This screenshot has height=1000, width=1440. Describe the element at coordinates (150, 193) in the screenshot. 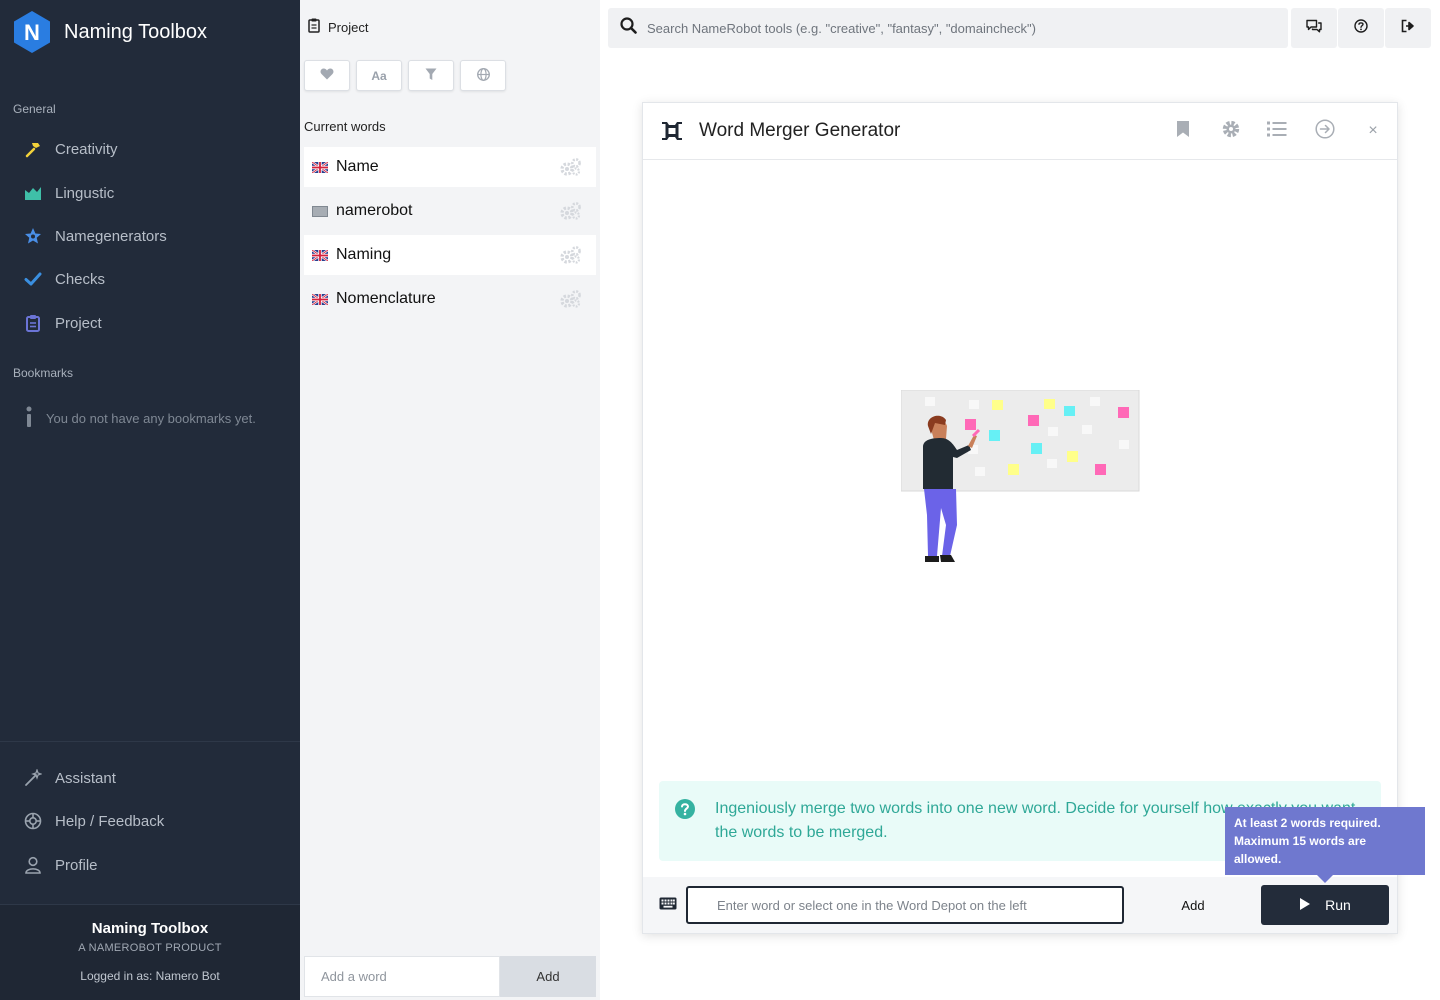

I see `nav-item-lingustic: Lingustic` at that location.